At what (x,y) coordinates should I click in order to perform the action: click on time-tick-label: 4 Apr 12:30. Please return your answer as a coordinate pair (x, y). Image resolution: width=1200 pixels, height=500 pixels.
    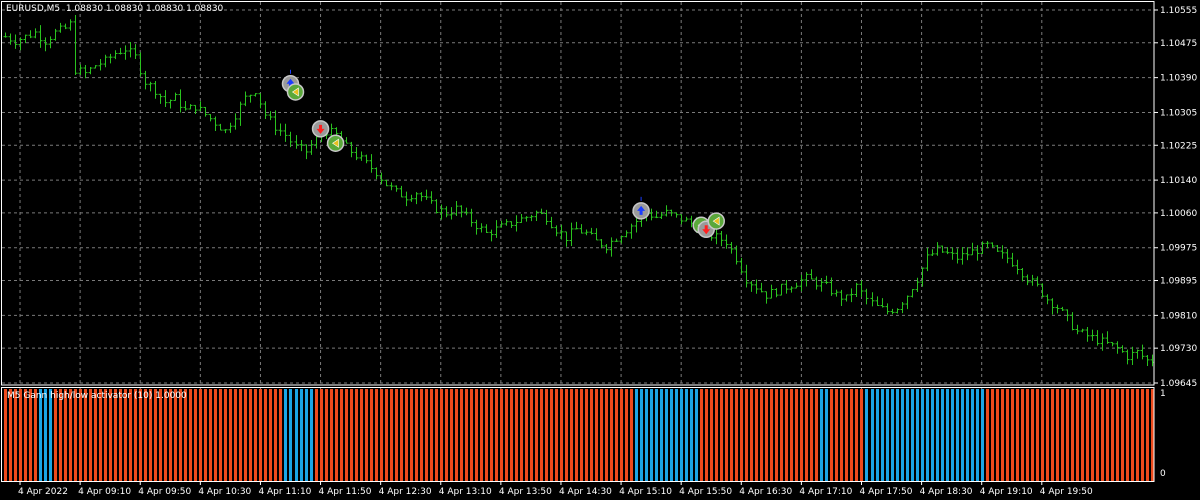
    Looking at the image, I should click on (405, 492).